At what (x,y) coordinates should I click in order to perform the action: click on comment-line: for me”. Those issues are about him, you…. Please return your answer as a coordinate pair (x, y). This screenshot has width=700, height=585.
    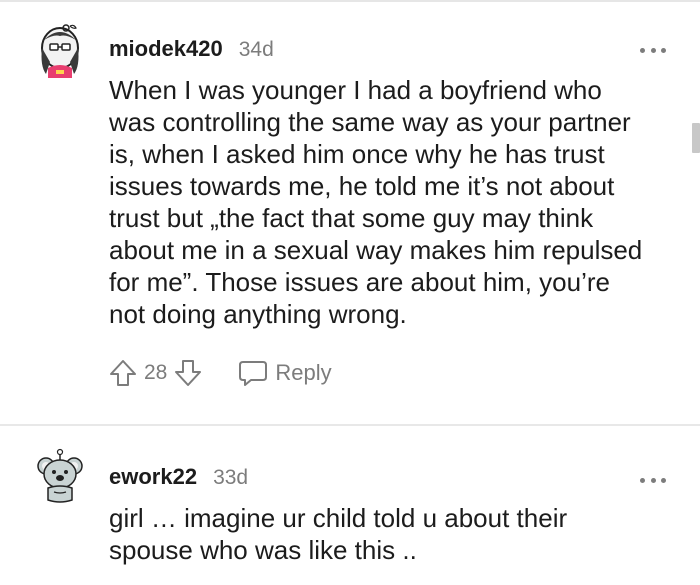
    Looking at the image, I should click on (359, 282).